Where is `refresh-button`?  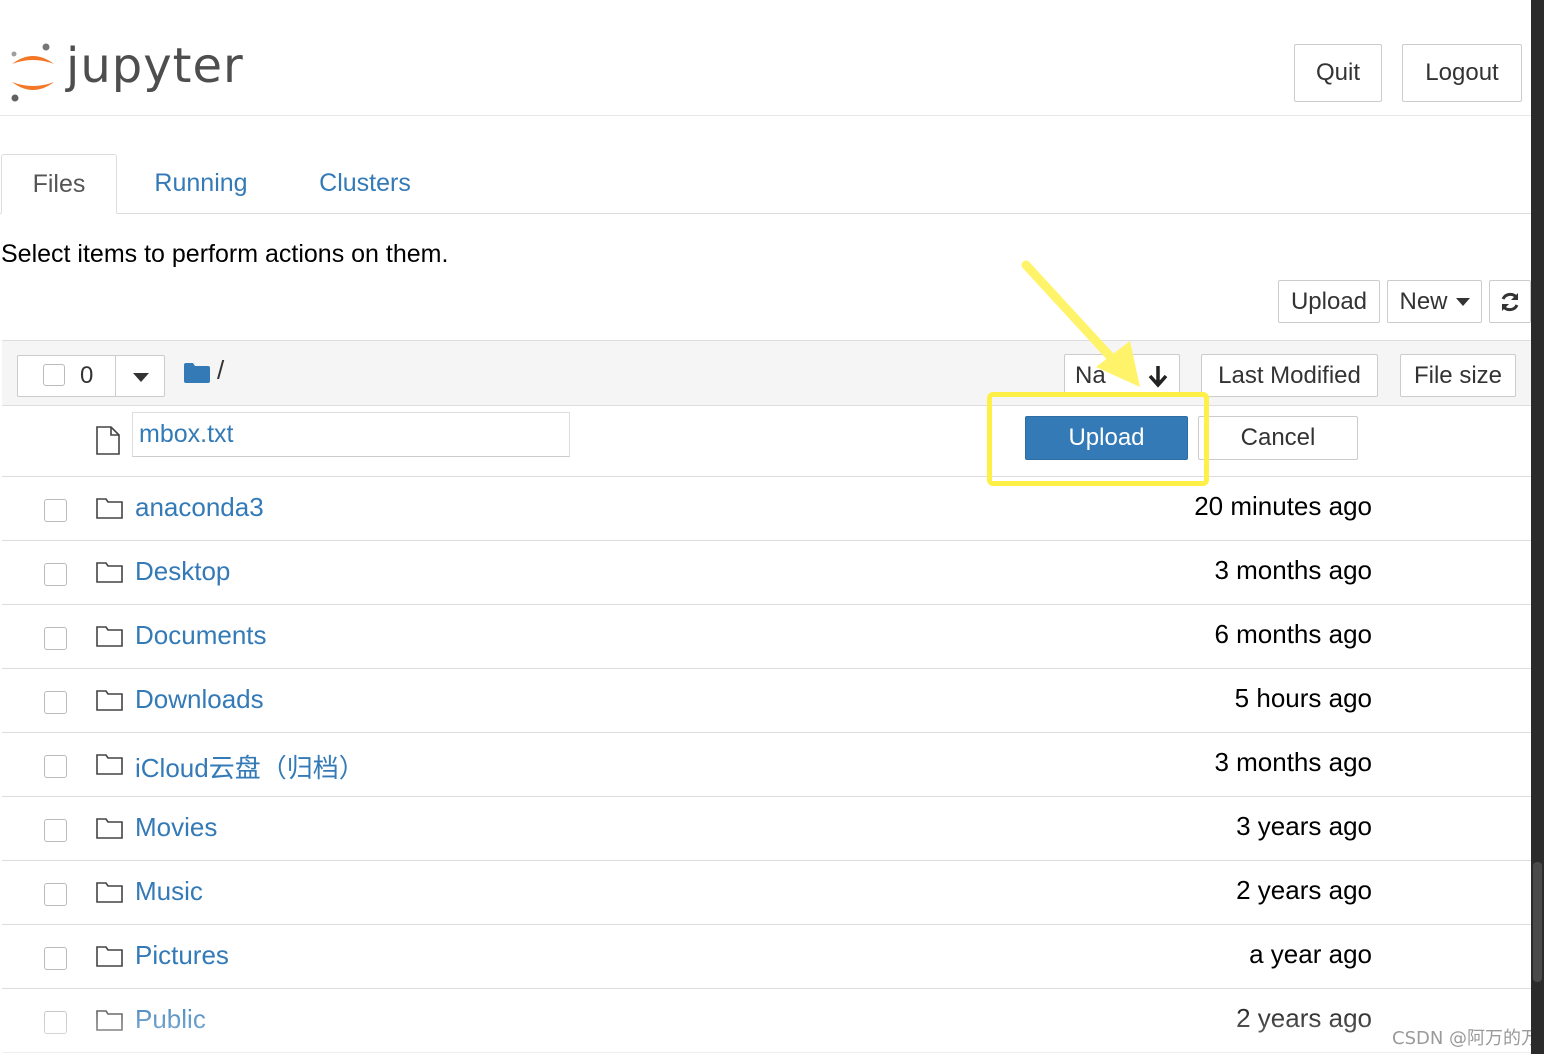 refresh-button is located at coordinates (1510, 301).